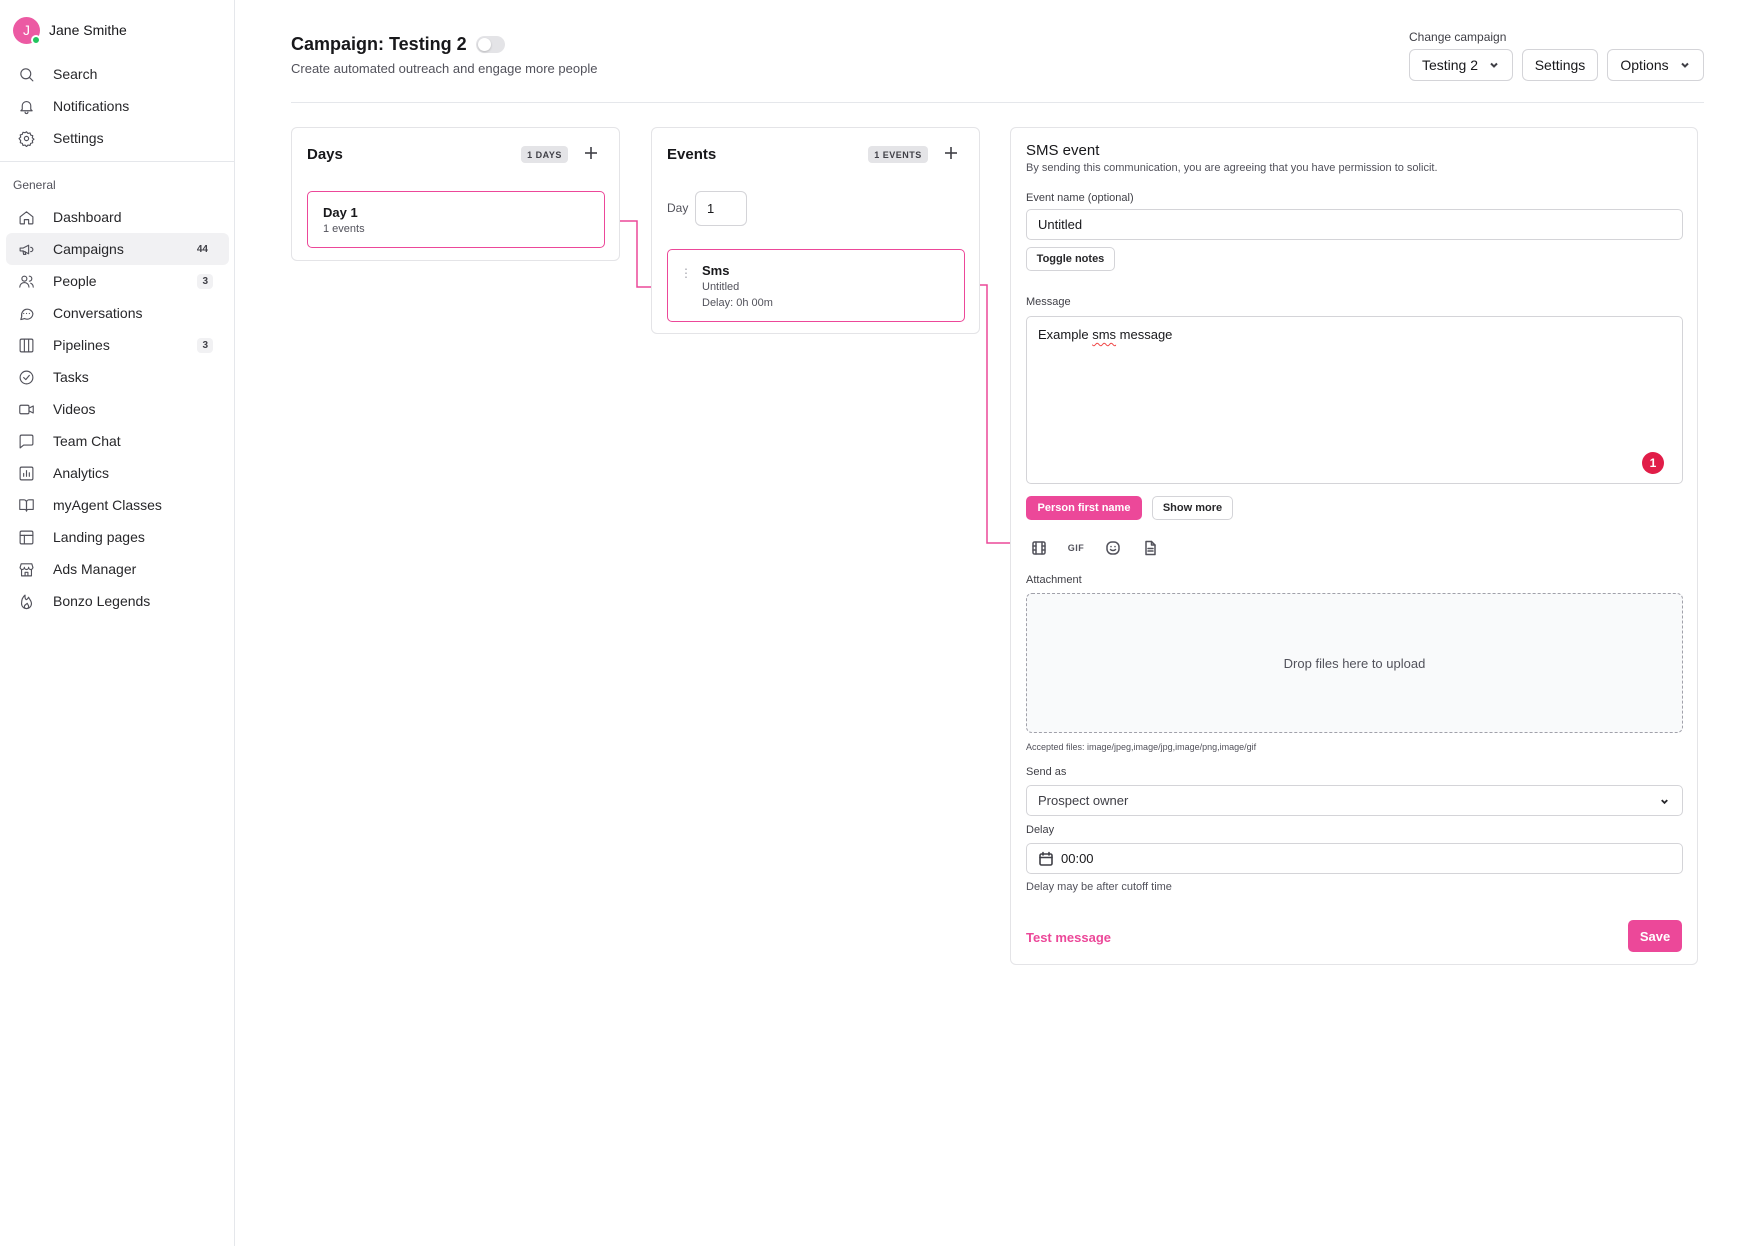  What do you see at coordinates (1070, 259) in the screenshot?
I see `toggle-notes-button: Toggle notes` at bounding box center [1070, 259].